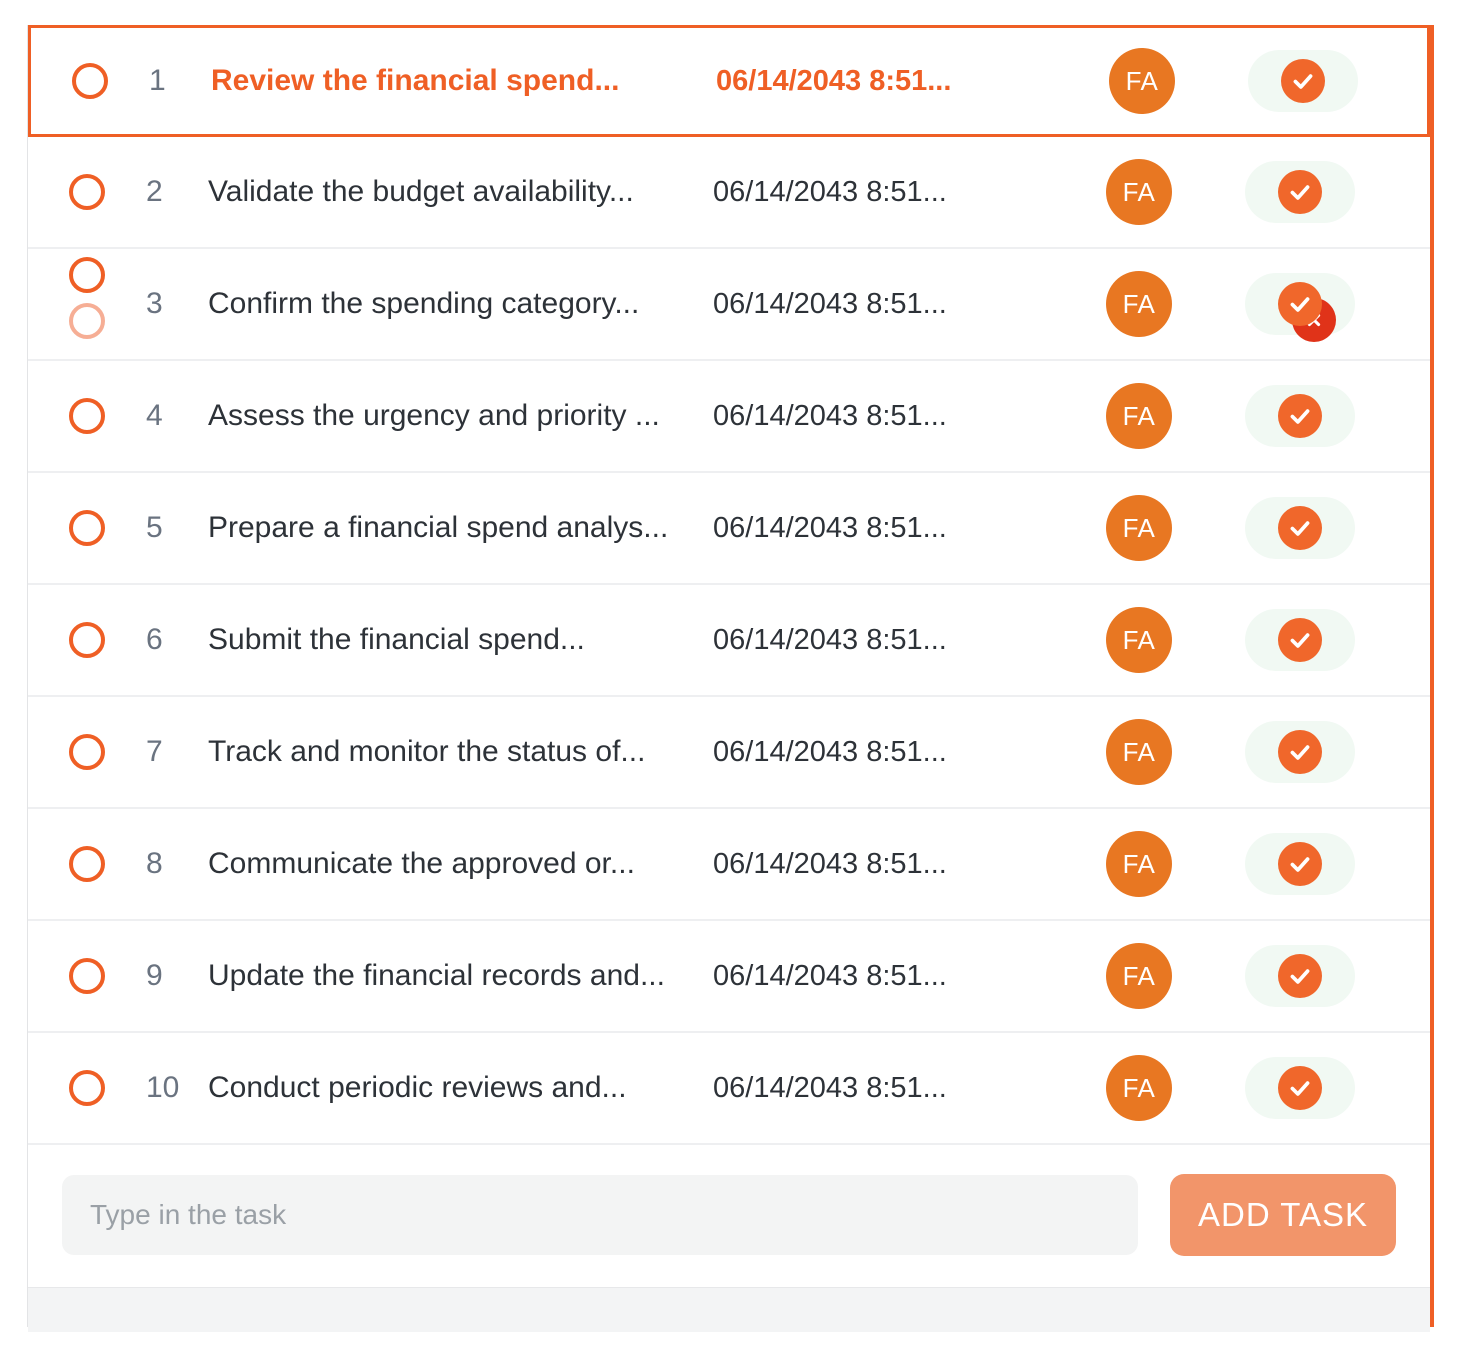 This screenshot has height=1352, width=1462. What do you see at coordinates (154, 527) in the screenshot?
I see `task-index: 5` at bounding box center [154, 527].